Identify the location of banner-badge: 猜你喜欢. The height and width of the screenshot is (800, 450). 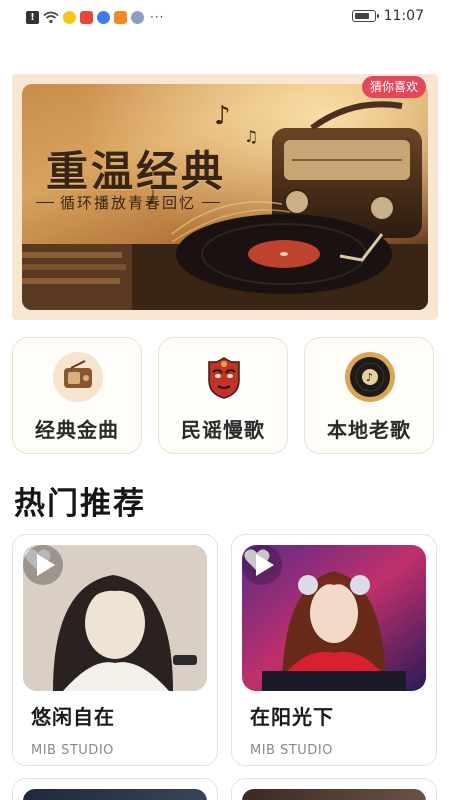
(393, 87).